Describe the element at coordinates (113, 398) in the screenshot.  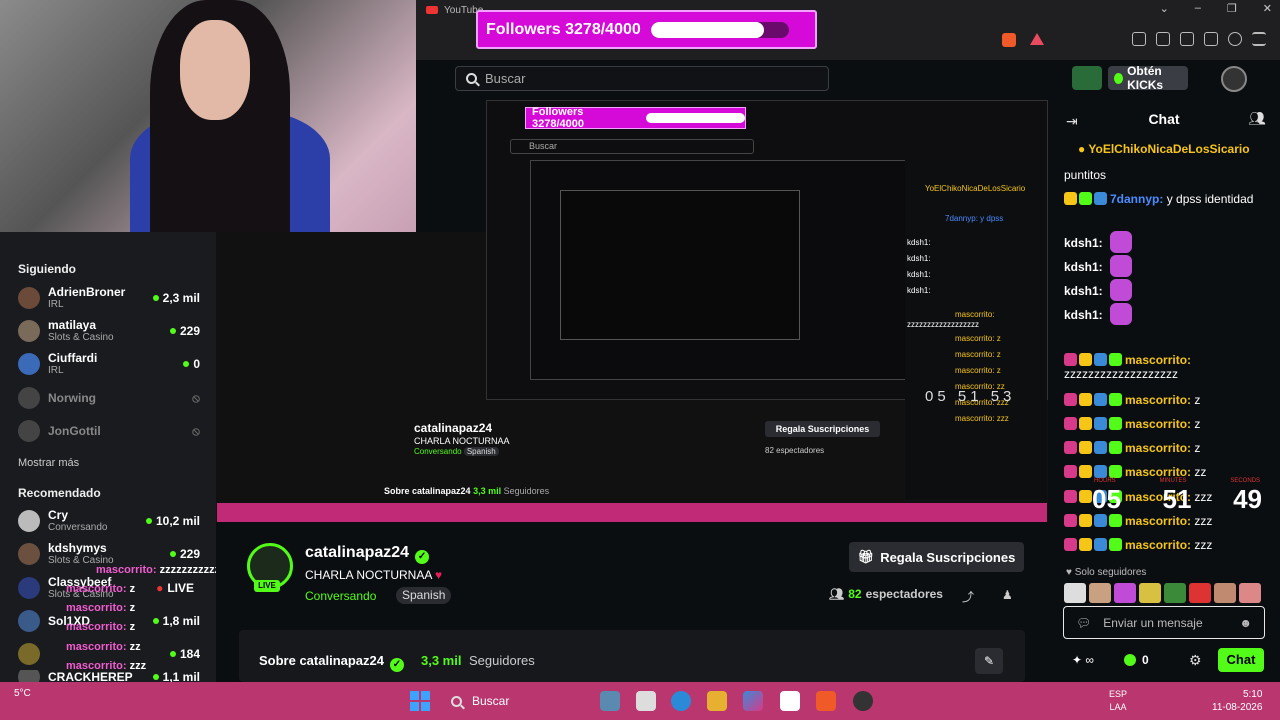
I see `sidebar-item-norwing: Norwing ⦸` at that location.